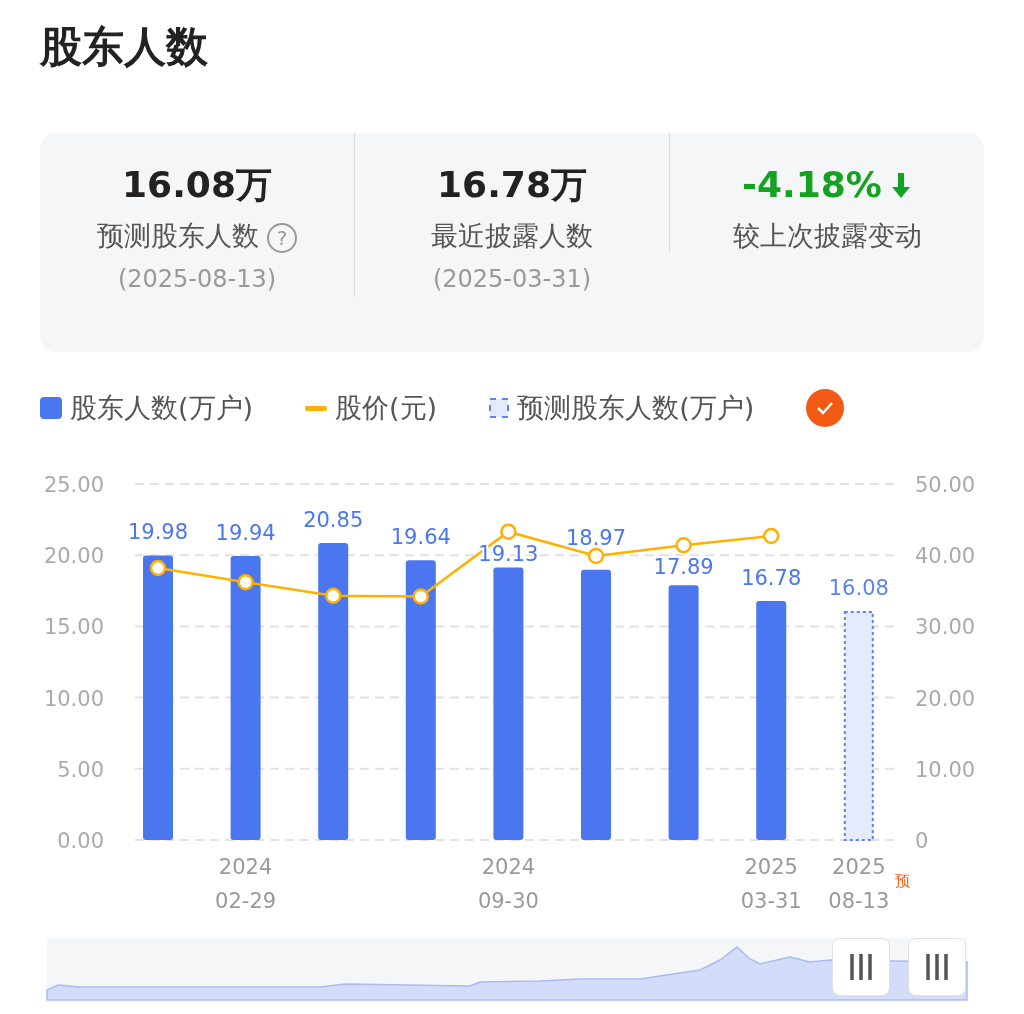  I want to click on axis-label: 15.00, so click(73, 627).